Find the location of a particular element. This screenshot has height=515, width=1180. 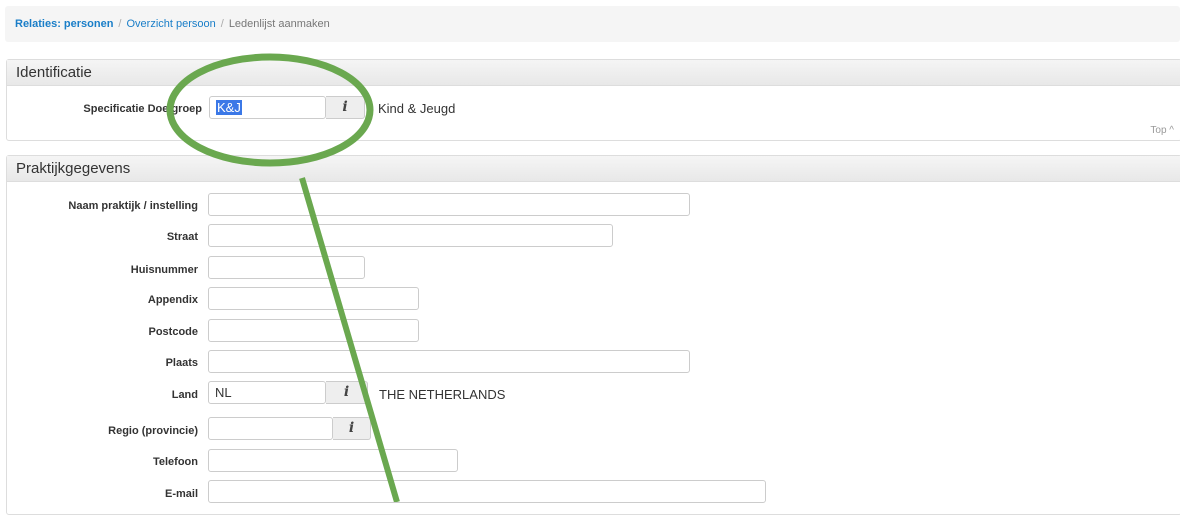

top-link: Top ^ is located at coordinates (1162, 130).